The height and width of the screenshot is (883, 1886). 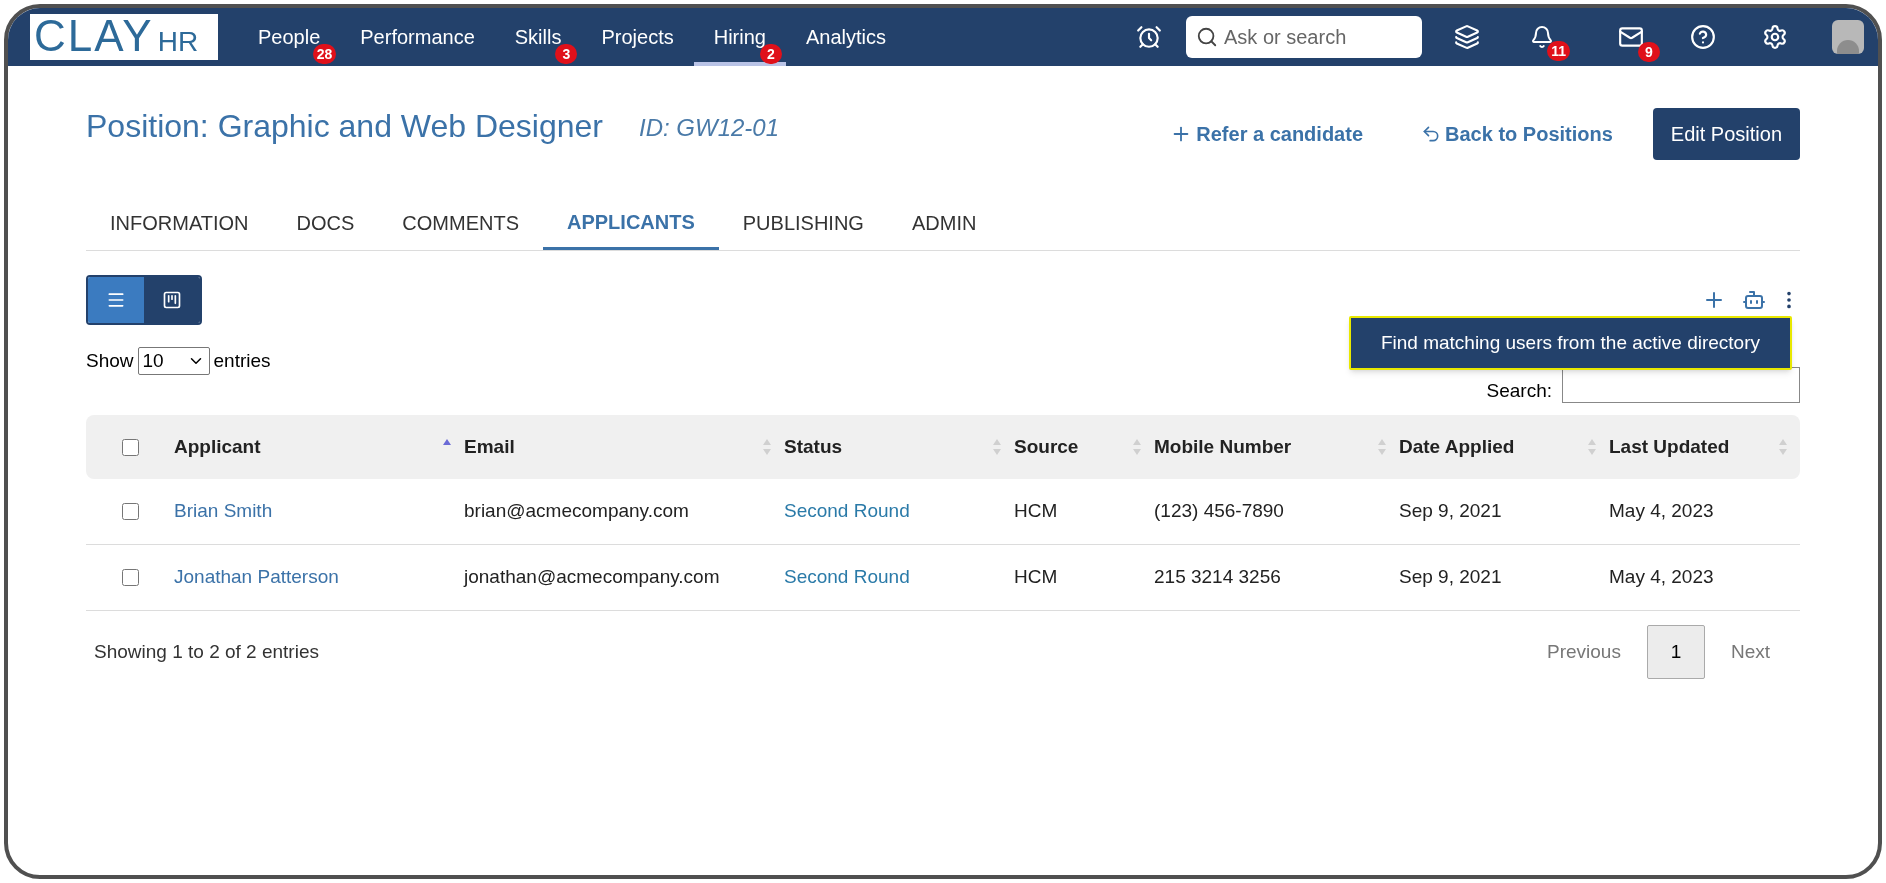 I want to click on column-header: Status, so click(x=813, y=447).